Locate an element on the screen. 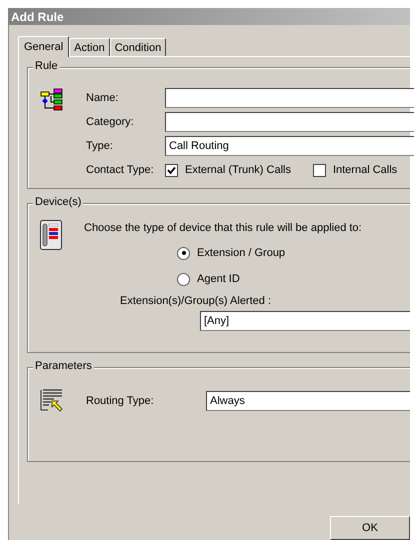  field-label: Type: is located at coordinates (100, 146).